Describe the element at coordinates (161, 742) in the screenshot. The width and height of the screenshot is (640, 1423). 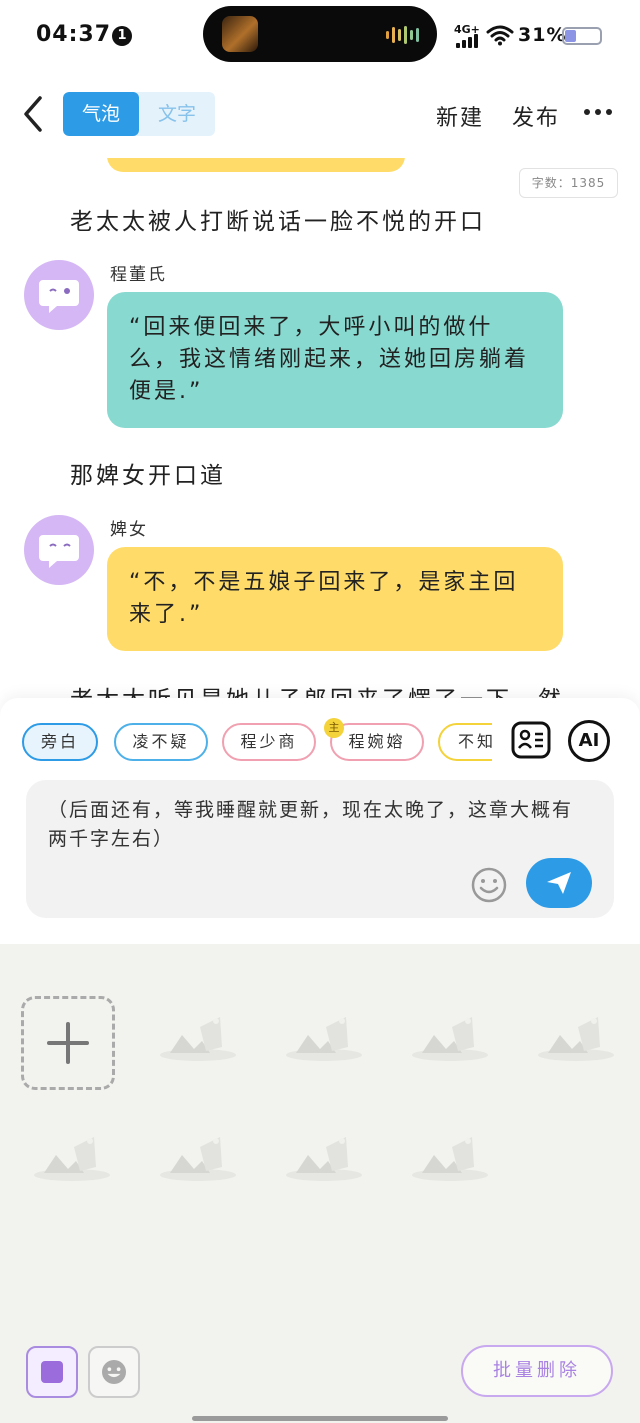
I see `character-chip: 凌不疑` at that location.